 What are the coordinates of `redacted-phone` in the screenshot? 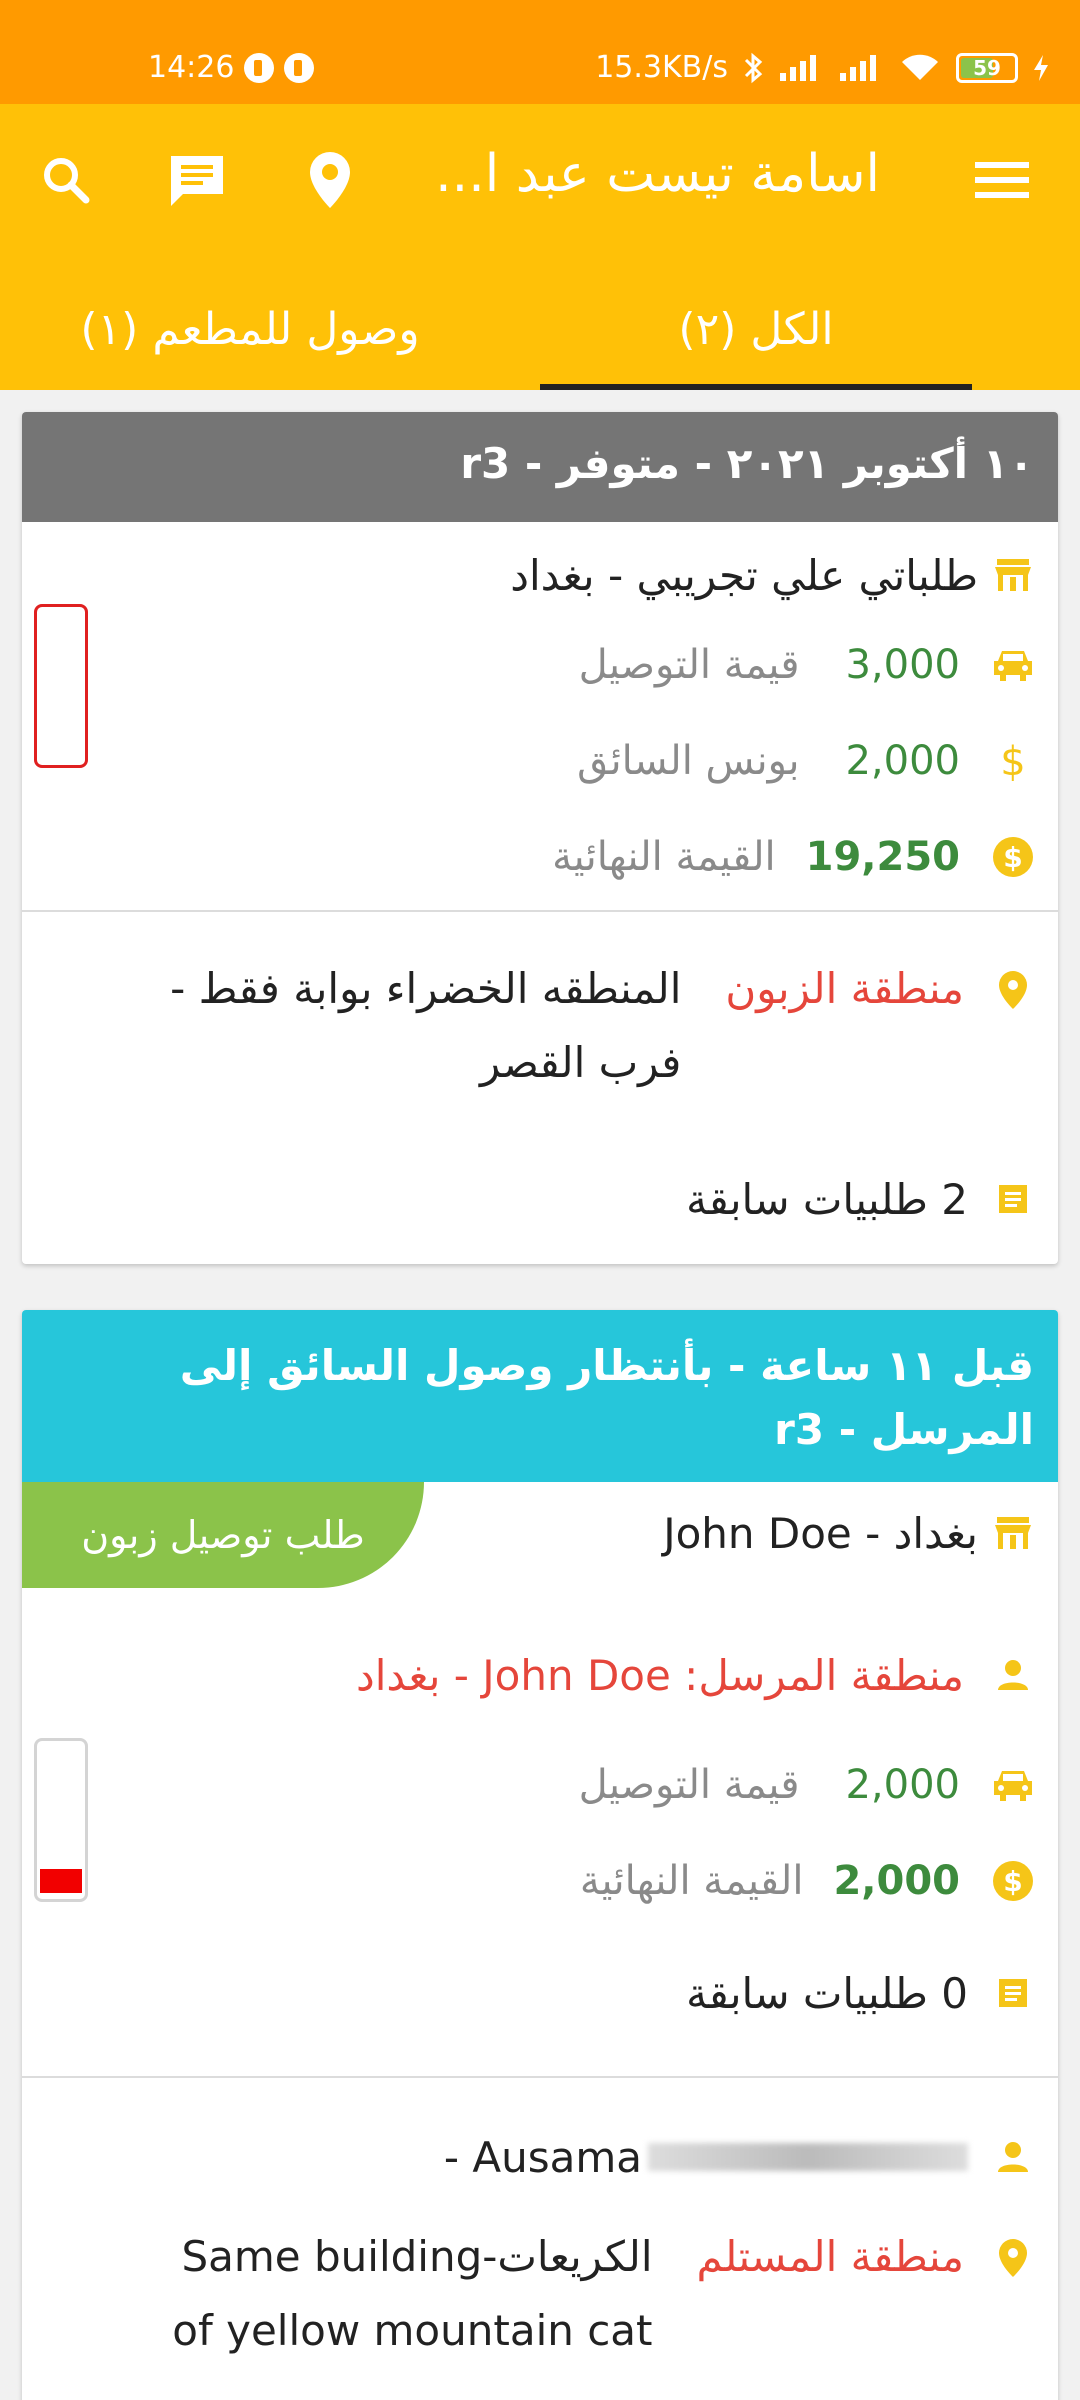 It's located at (808, 2157).